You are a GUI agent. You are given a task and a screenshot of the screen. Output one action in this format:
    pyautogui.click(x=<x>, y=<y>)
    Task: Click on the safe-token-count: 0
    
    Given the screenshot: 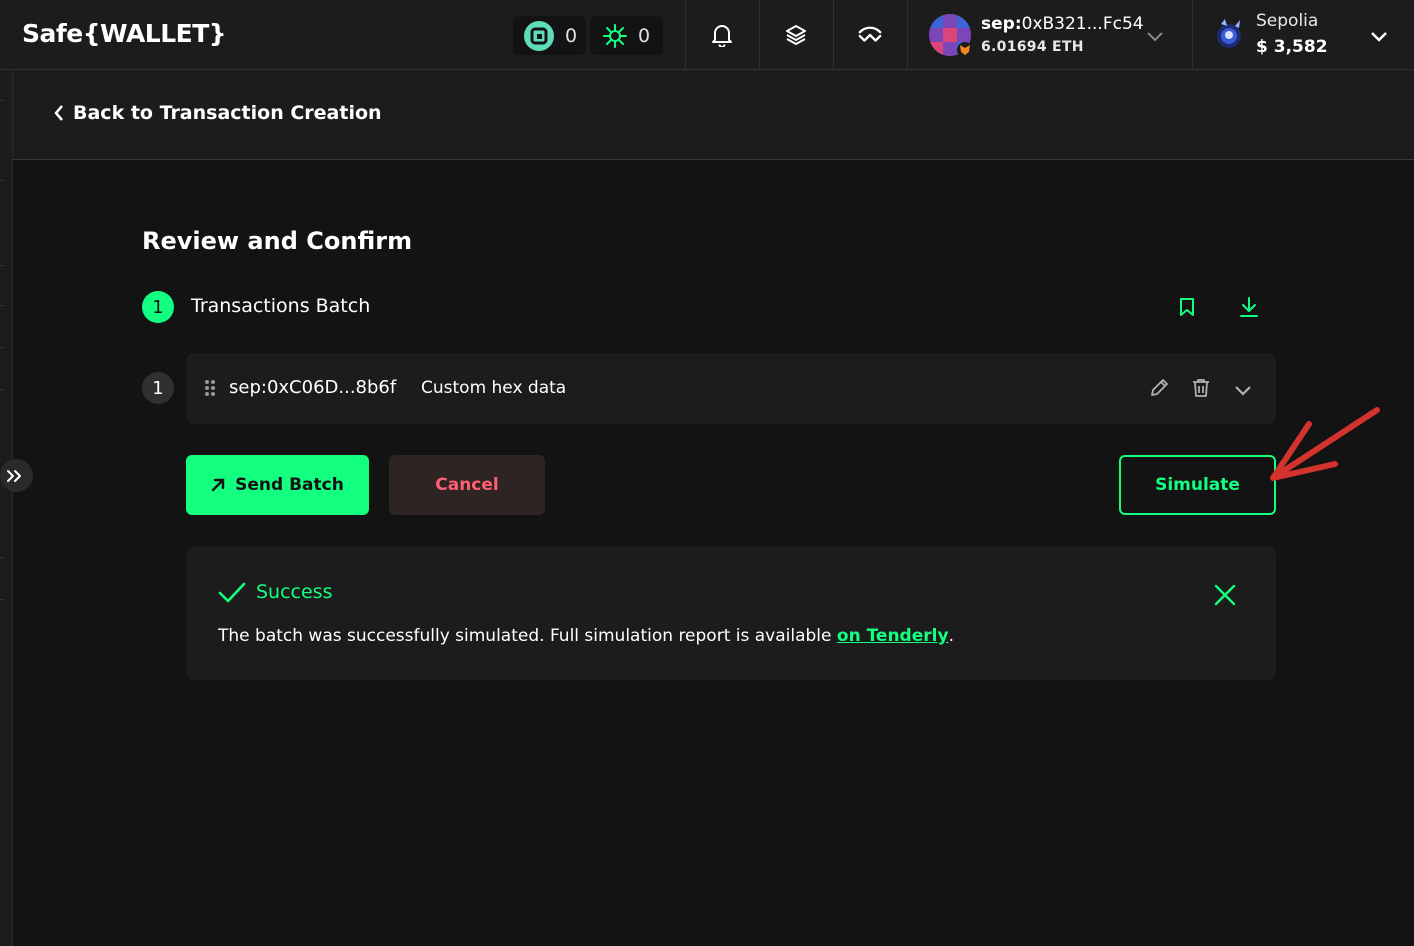 What is the action you would take?
    pyautogui.click(x=571, y=35)
    